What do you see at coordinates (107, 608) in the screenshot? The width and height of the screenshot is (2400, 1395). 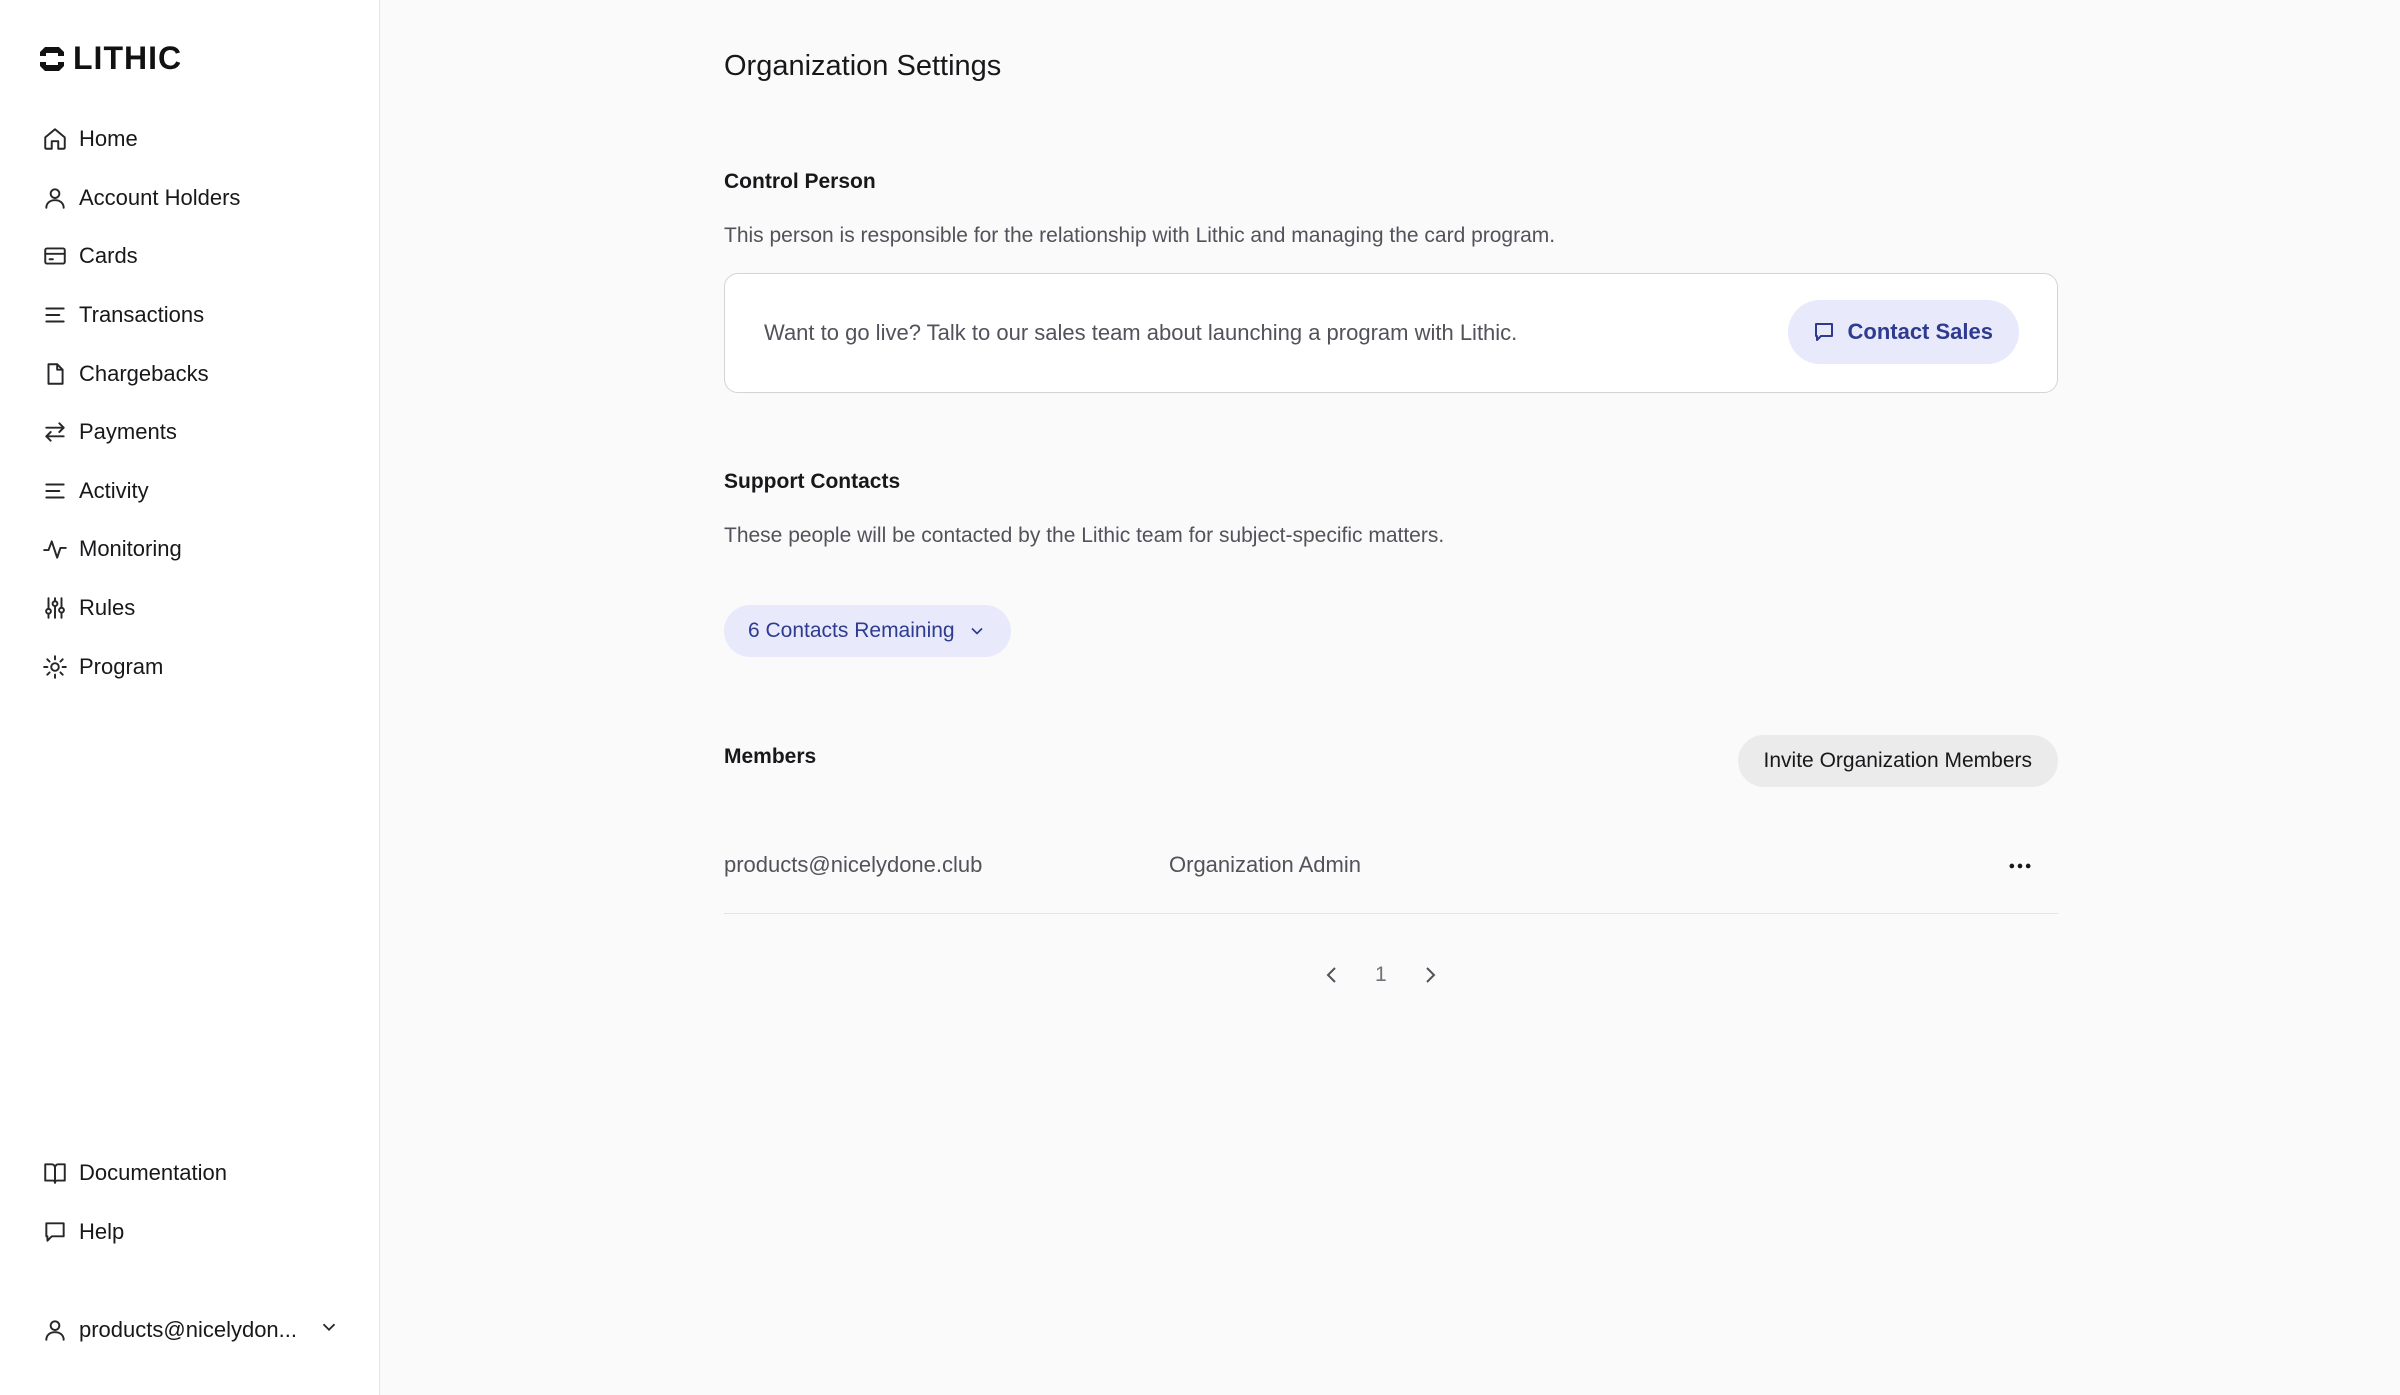 I see `sidebar-item-label: Rules` at bounding box center [107, 608].